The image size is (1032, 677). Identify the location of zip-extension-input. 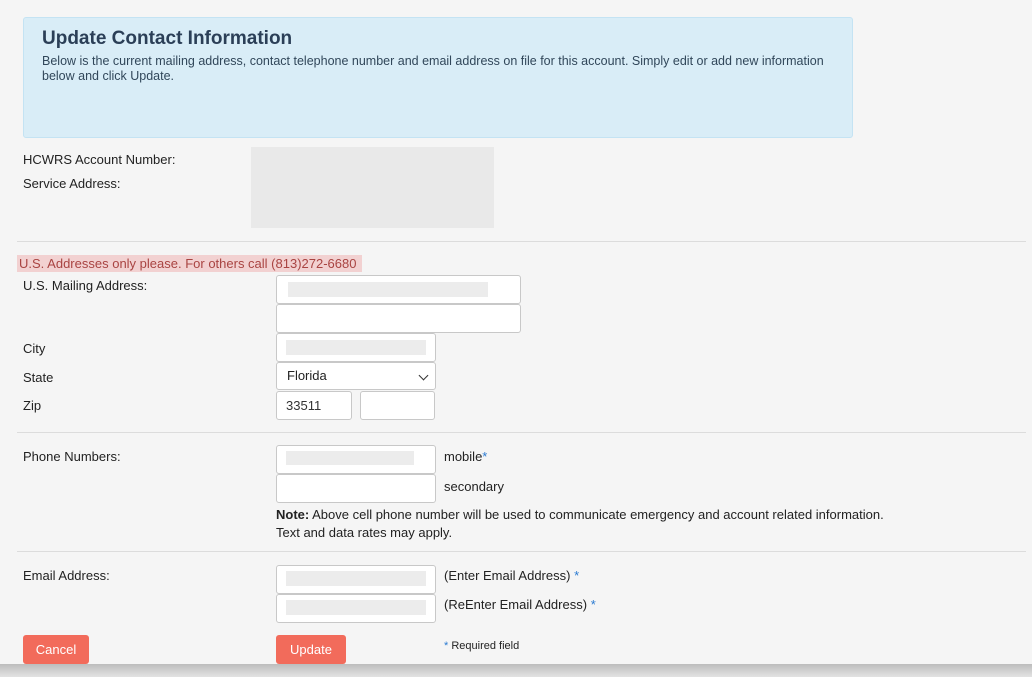
(397, 405).